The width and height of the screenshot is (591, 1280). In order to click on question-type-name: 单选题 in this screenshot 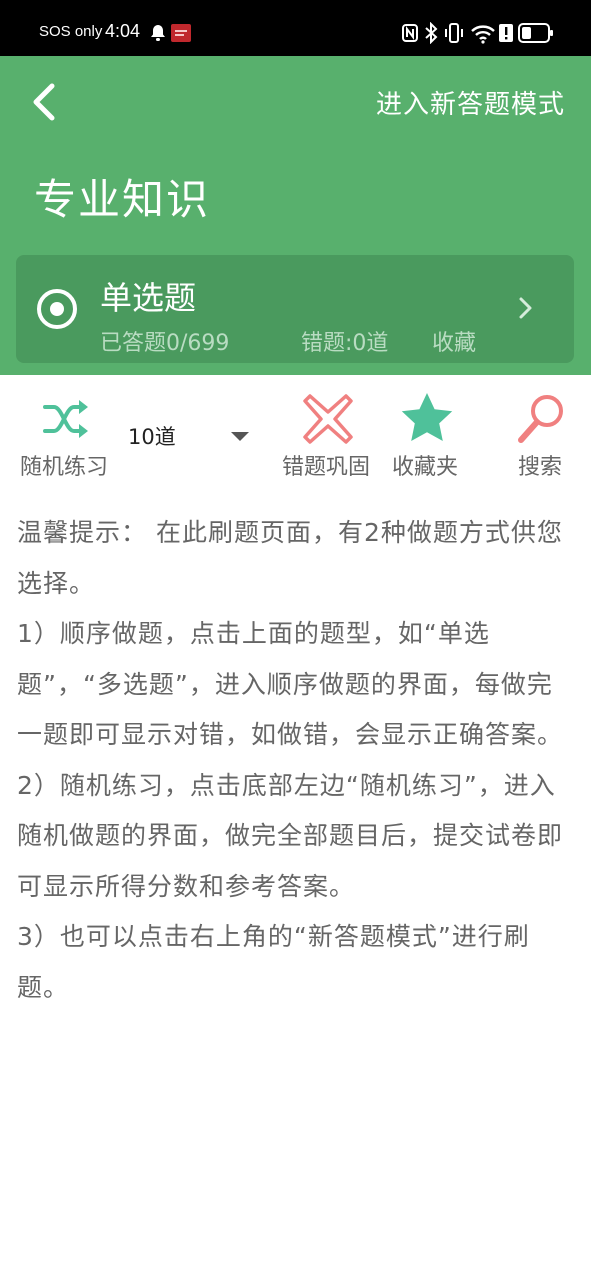, I will do `click(148, 298)`.